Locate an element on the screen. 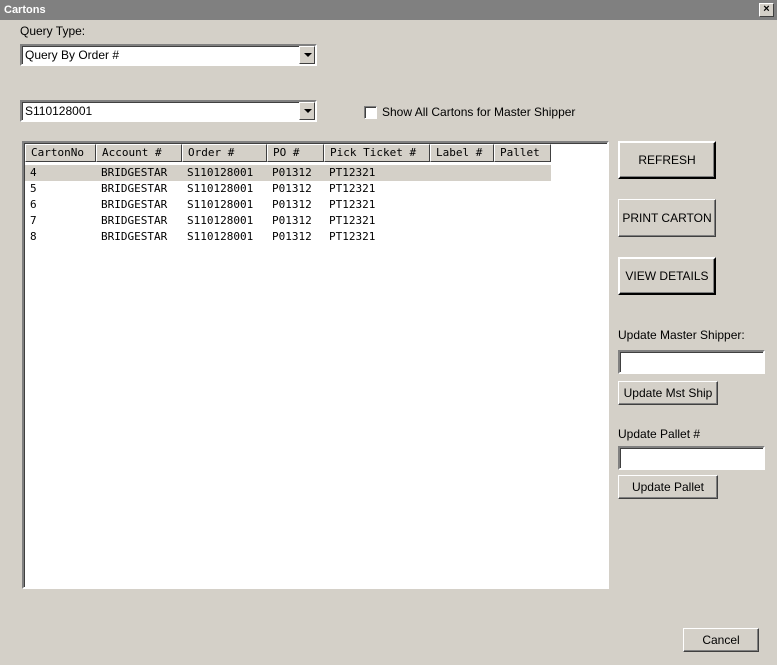 This screenshot has height=665, width=777. cancel-button: Cancel is located at coordinates (721, 640).